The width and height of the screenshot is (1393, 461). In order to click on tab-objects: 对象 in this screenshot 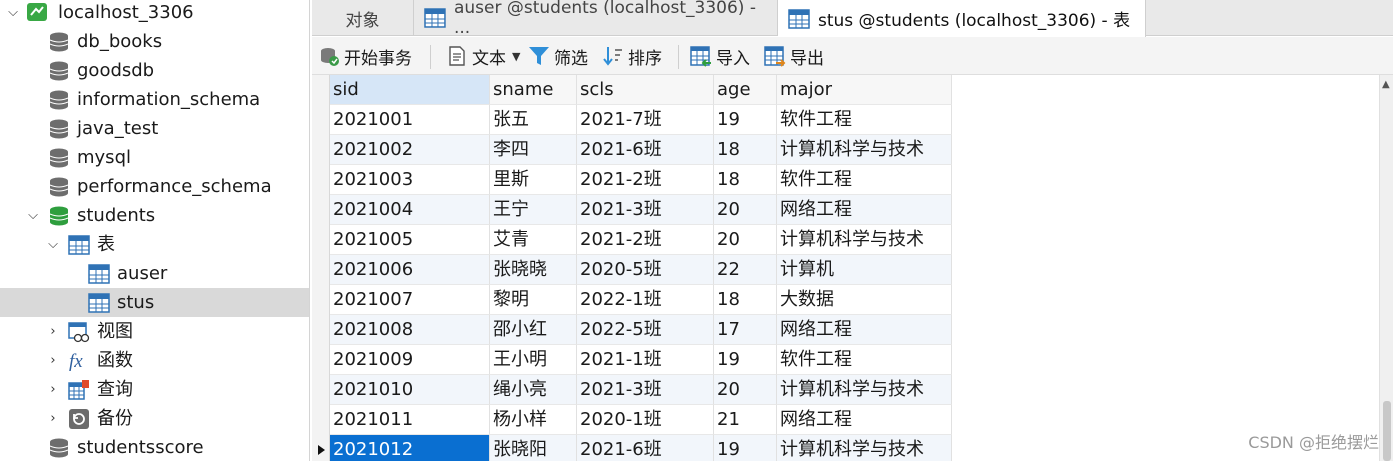, I will do `click(363, 18)`.